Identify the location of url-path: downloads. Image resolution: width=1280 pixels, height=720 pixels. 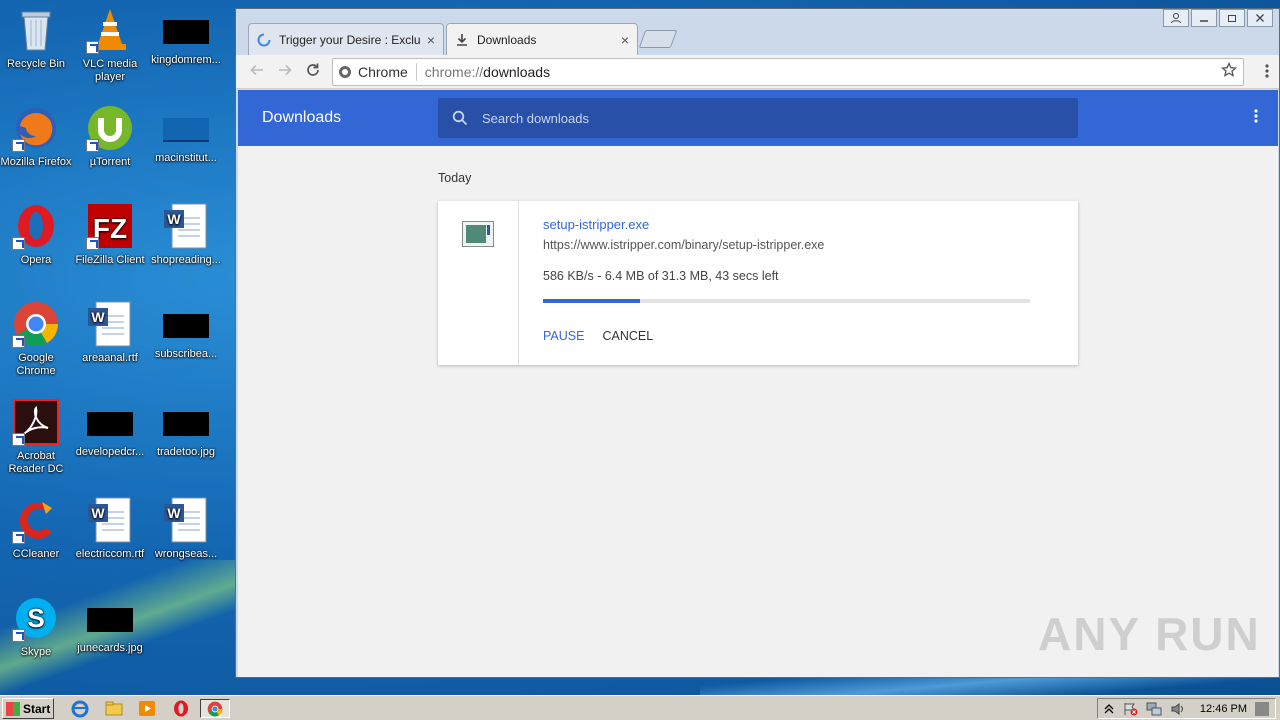
(517, 72).